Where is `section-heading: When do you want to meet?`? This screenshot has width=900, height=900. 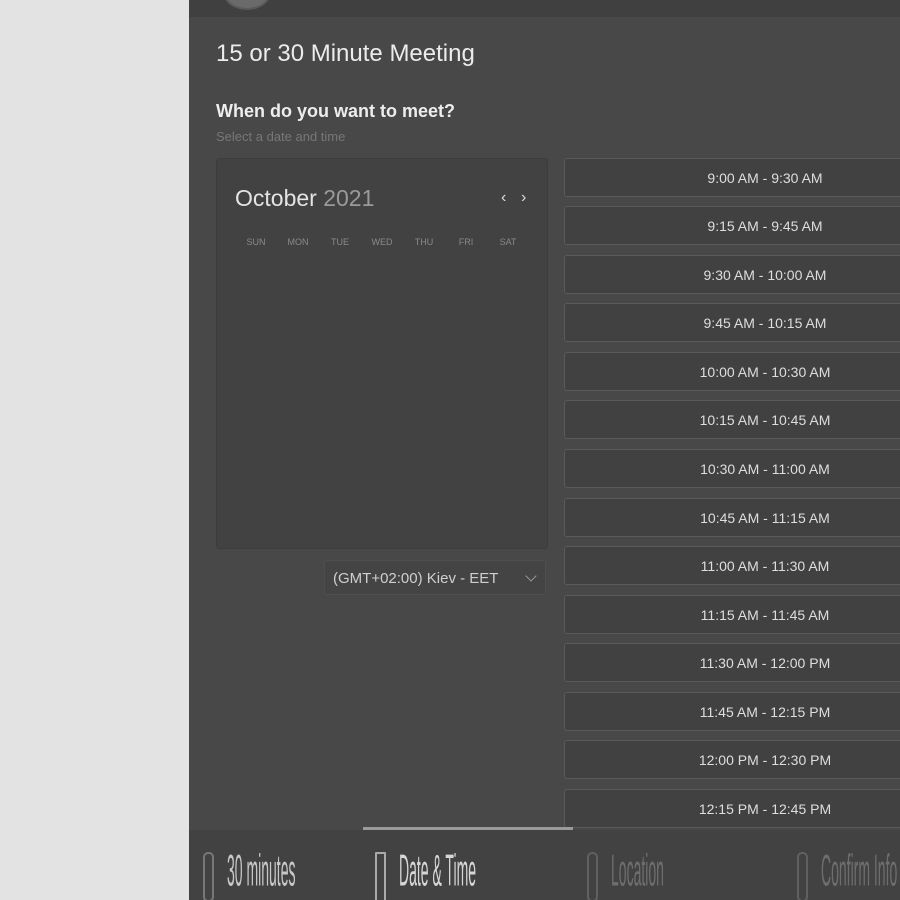
section-heading: When do you want to meet? is located at coordinates (335, 111).